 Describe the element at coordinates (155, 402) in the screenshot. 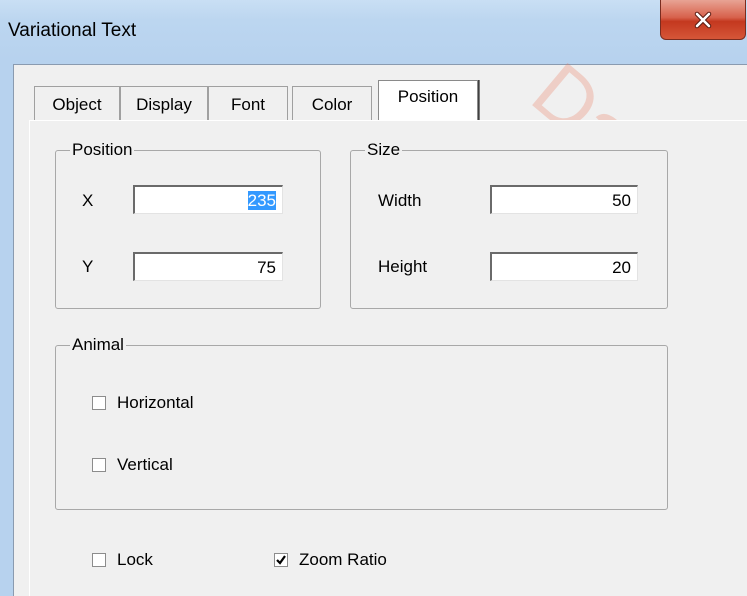

I see `horizontal-checkbox-label: Horizontal` at that location.